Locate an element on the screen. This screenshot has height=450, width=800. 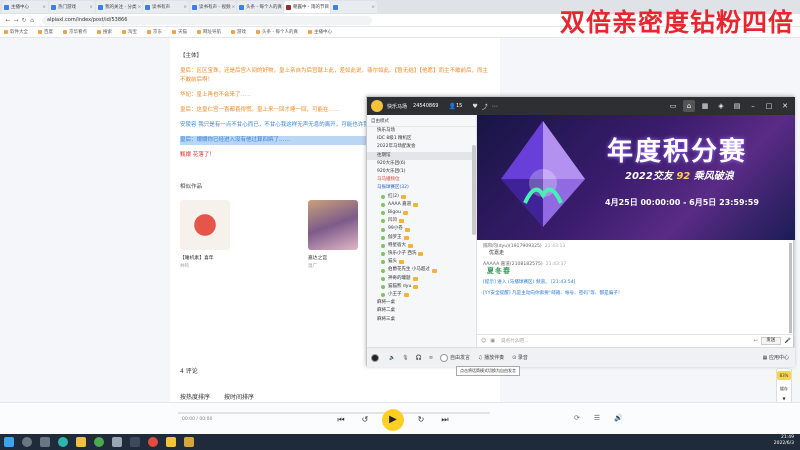
bookmark-item: 软件大全 is located at coordinates (16, 32).